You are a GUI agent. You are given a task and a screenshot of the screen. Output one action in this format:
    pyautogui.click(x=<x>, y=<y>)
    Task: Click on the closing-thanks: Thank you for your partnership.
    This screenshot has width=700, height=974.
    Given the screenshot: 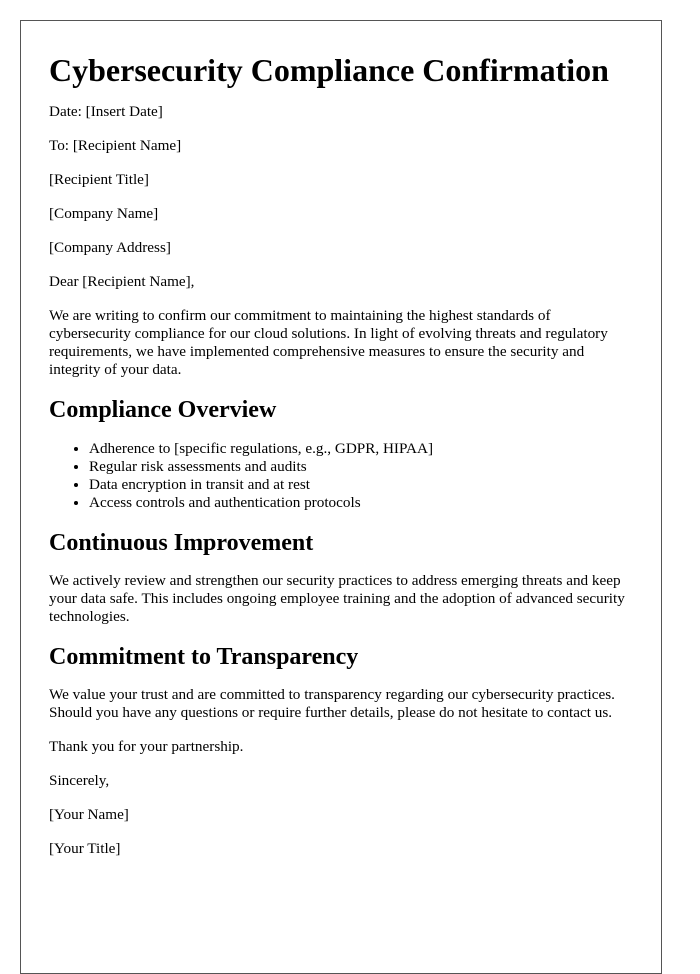 What is the action you would take?
    pyautogui.click(x=146, y=747)
    